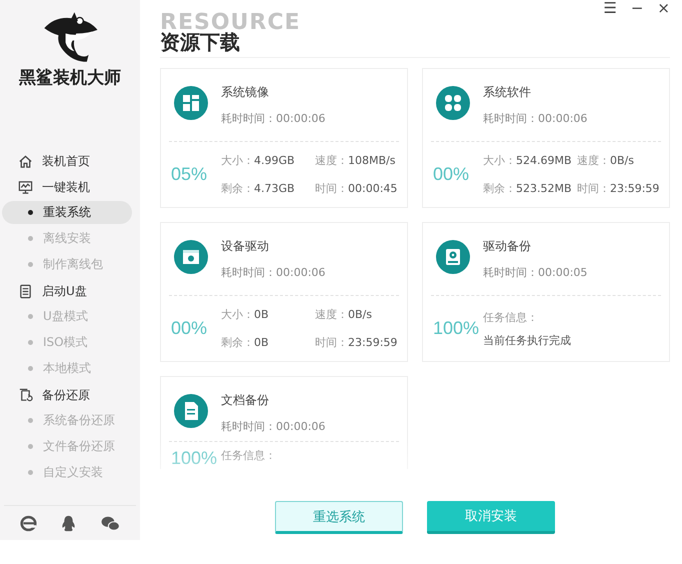 Image resolution: width=682 pixels, height=564 pixels. What do you see at coordinates (528, 188) in the screenshot?
I see `stat-text: 剩余：523.52MB` at bounding box center [528, 188].